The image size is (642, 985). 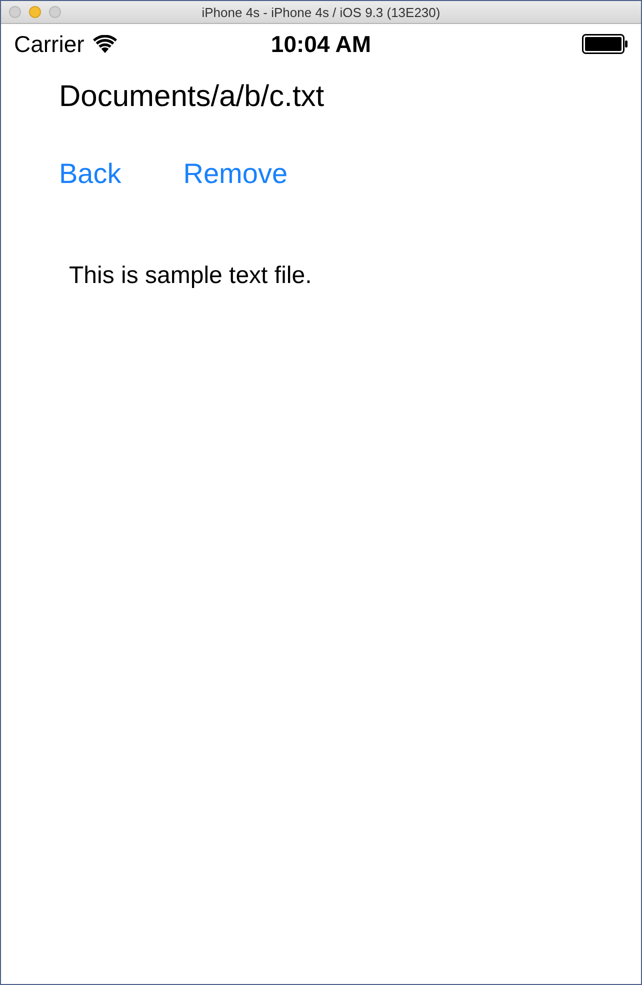 What do you see at coordinates (55, 12) in the screenshot?
I see `zoom-button` at bounding box center [55, 12].